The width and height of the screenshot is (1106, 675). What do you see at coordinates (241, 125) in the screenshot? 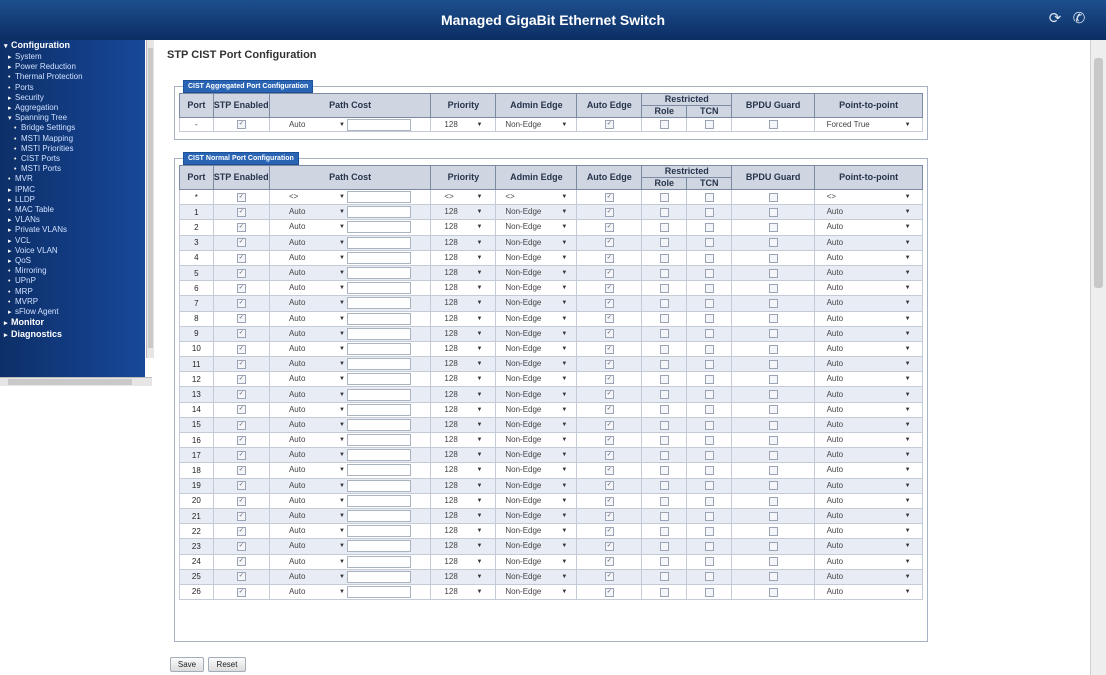
I see `agg-stp-checkbox: ✓` at bounding box center [241, 125].